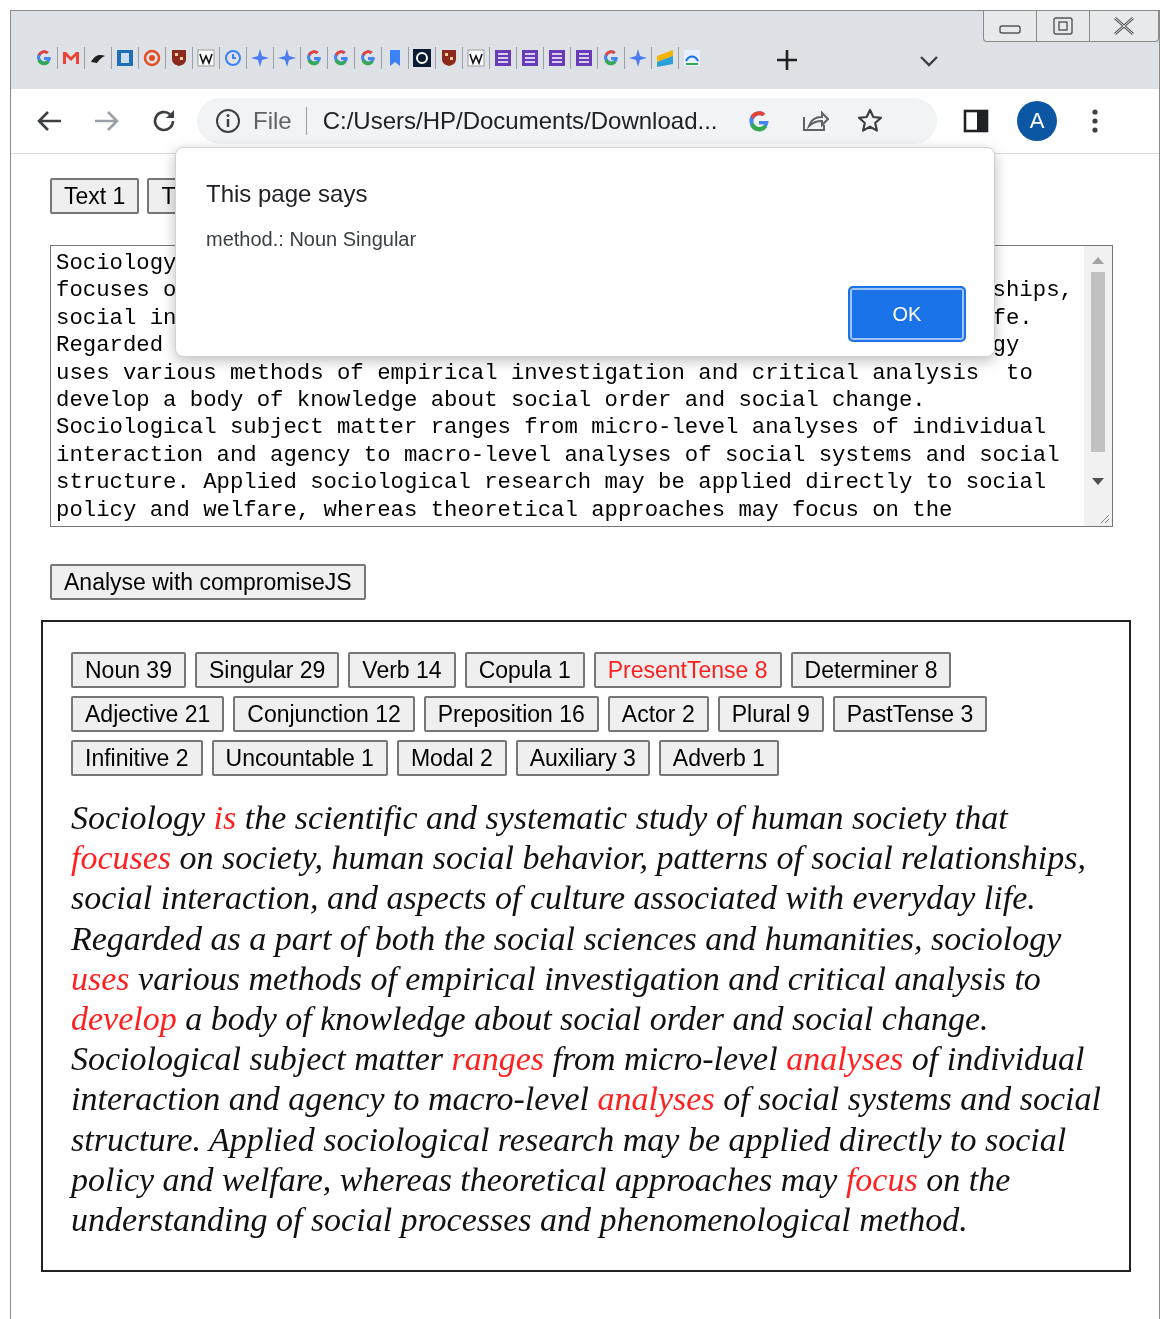 Image resolution: width=1163 pixels, height=1319 pixels. Describe the element at coordinates (870, 121) in the screenshot. I see `star-icon` at that location.